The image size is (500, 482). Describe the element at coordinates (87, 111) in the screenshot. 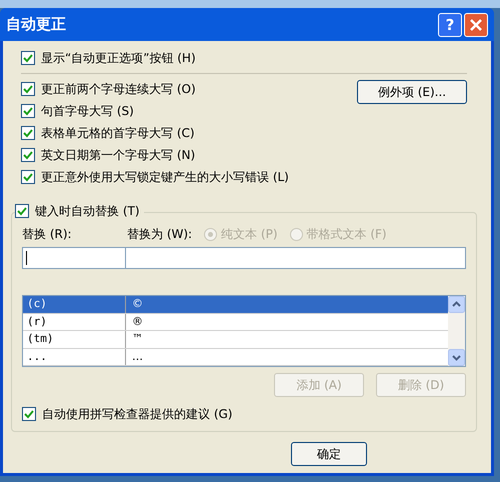

I see `checkbox-label: 句首字母大写 (S)` at that location.